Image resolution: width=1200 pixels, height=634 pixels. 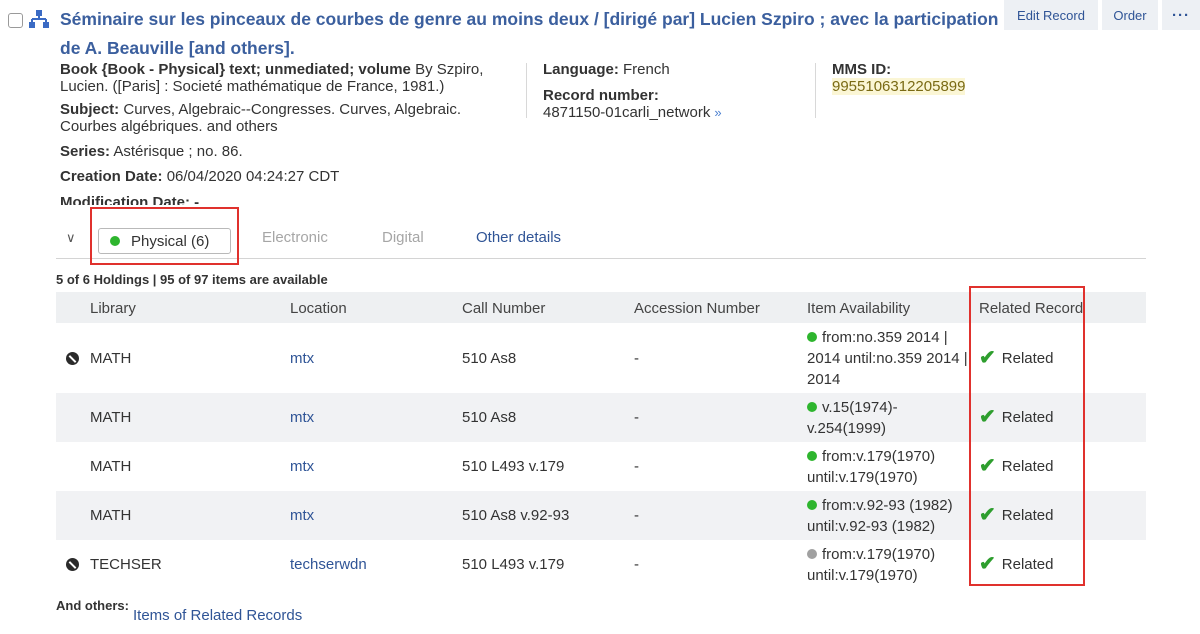 I want to click on more-actions-button: ···, so click(x=1181, y=15).